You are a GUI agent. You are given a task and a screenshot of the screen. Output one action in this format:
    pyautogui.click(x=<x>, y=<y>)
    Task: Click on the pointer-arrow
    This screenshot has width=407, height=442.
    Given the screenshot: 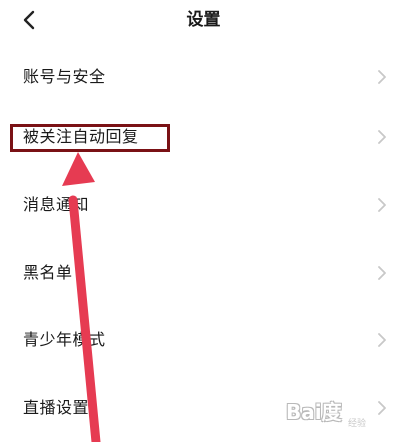 What is the action you would take?
    pyautogui.click(x=81, y=297)
    